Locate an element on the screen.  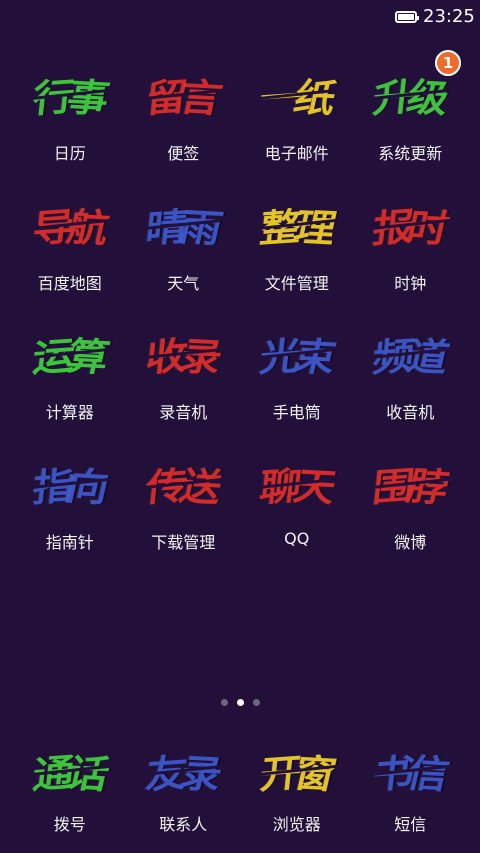
app-label: 便签 is located at coordinates (183, 153).